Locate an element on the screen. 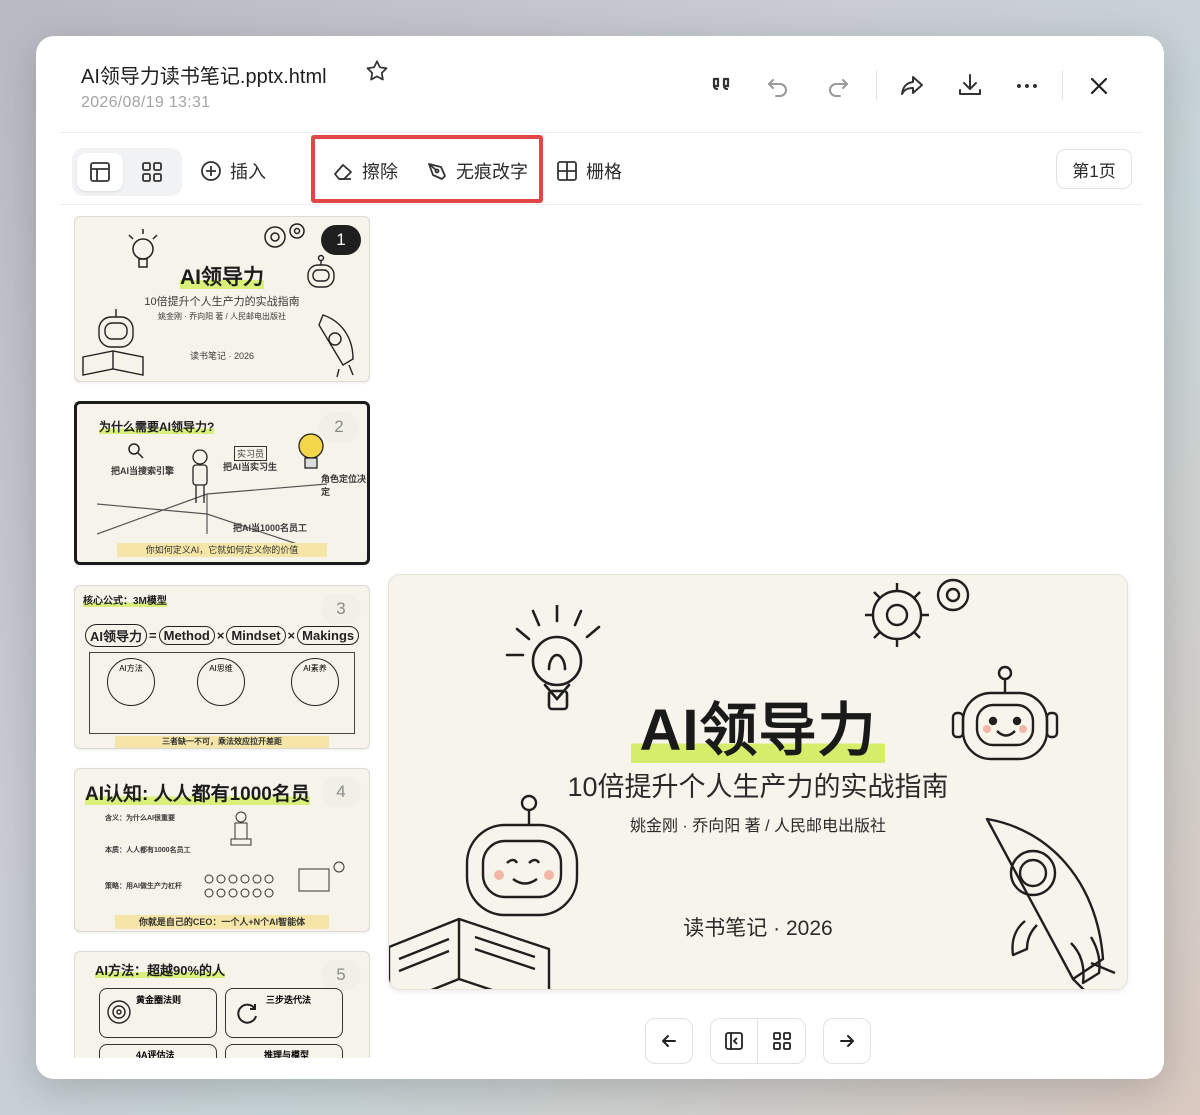 The height and width of the screenshot is (1115, 1200). slide-title: 为什么需要AI领导力? is located at coordinates (157, 427).